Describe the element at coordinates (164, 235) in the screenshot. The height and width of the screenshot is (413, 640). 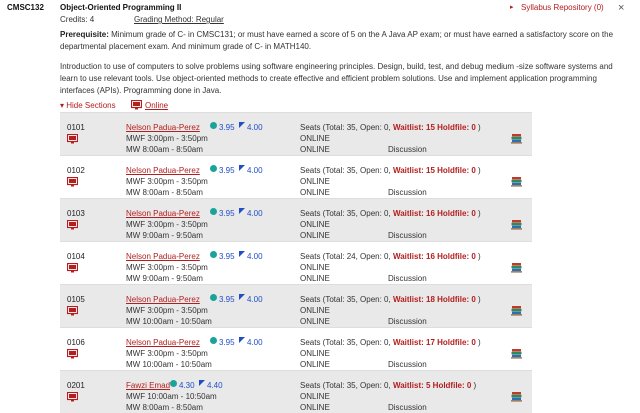
I see `discussion-time: MW 9:00am - 9:50am` at that location.